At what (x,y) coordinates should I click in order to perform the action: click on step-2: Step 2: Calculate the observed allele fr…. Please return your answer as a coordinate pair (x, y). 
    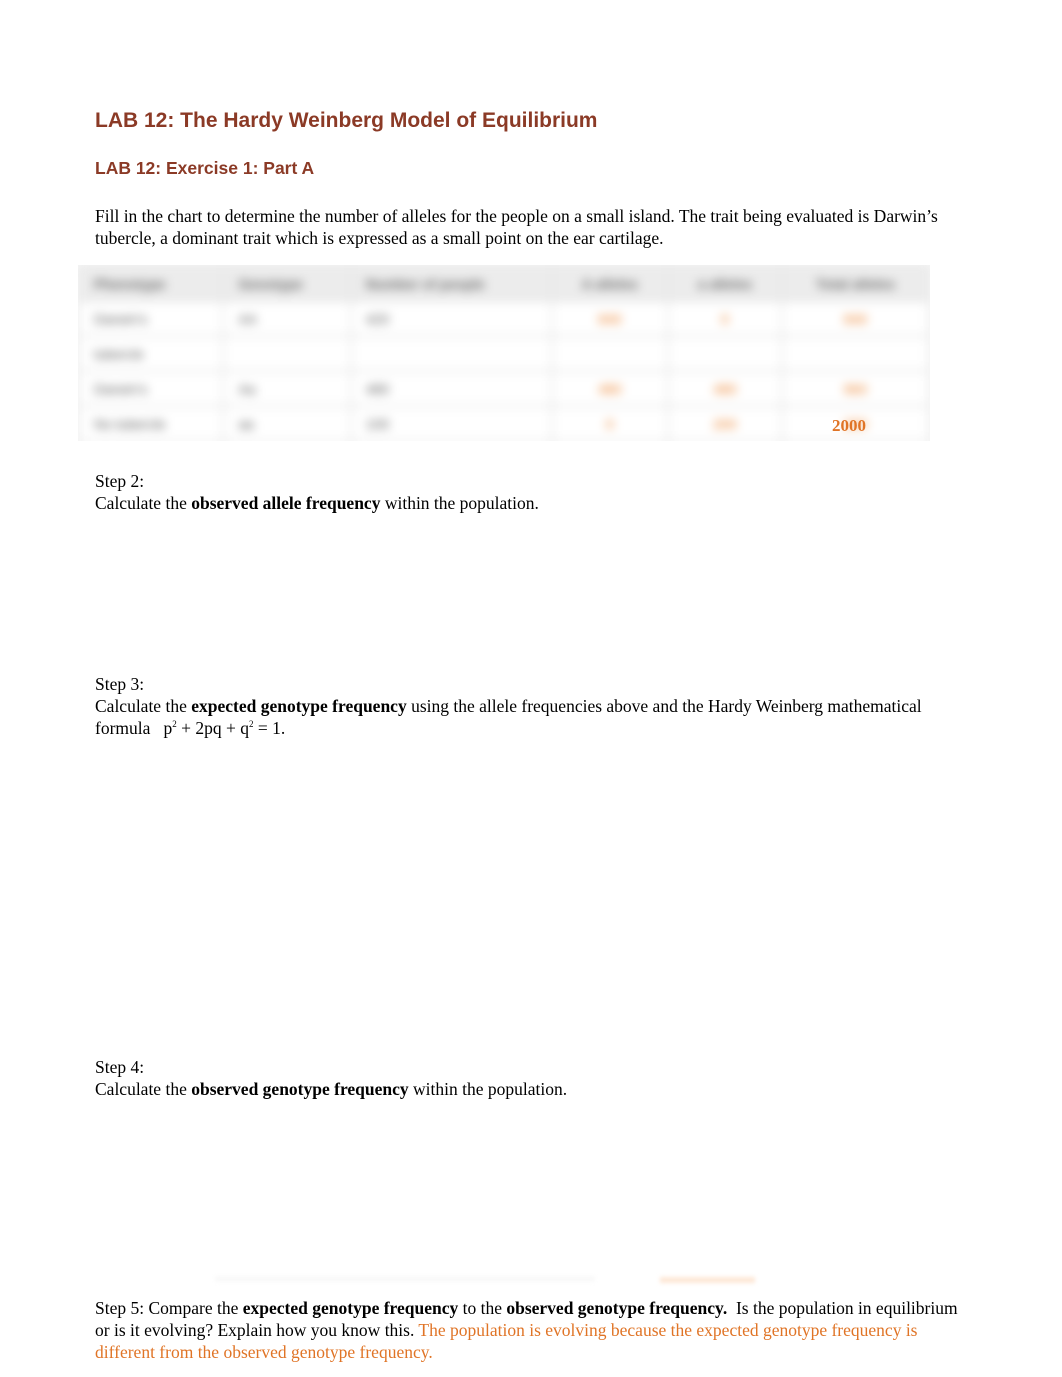
    Looking at the image, I should click on (530, 492).